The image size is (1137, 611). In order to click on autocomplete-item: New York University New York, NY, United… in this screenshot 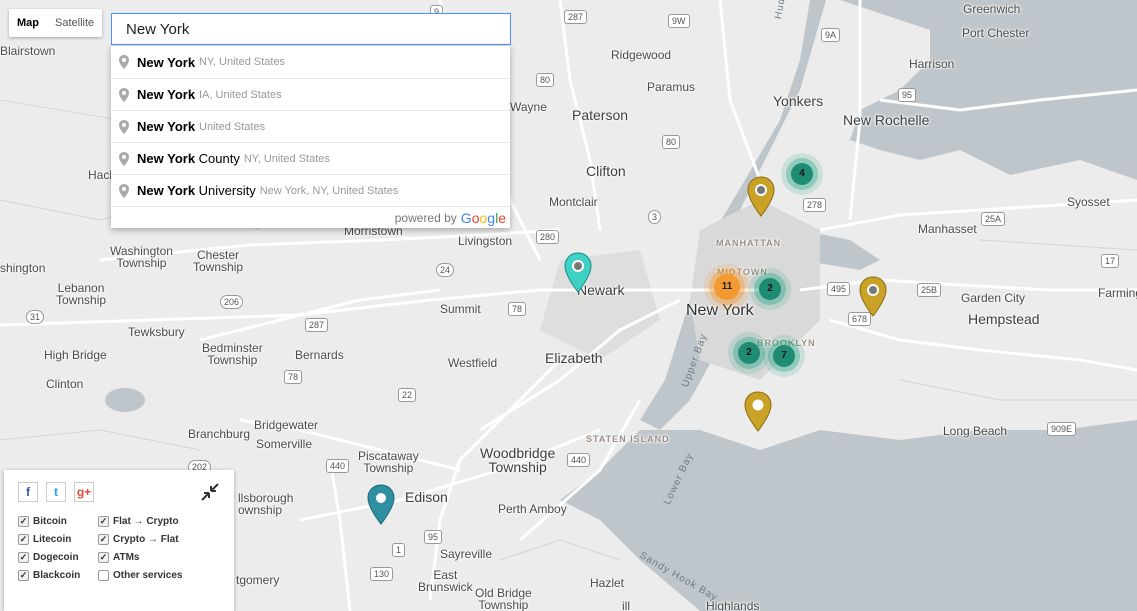, I will do `click(310, 190)`.